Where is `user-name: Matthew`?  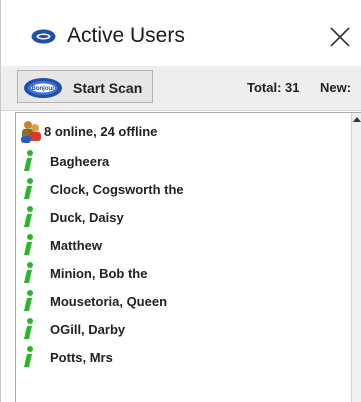 user-name: Matthew is located at coordinates (76, 245).